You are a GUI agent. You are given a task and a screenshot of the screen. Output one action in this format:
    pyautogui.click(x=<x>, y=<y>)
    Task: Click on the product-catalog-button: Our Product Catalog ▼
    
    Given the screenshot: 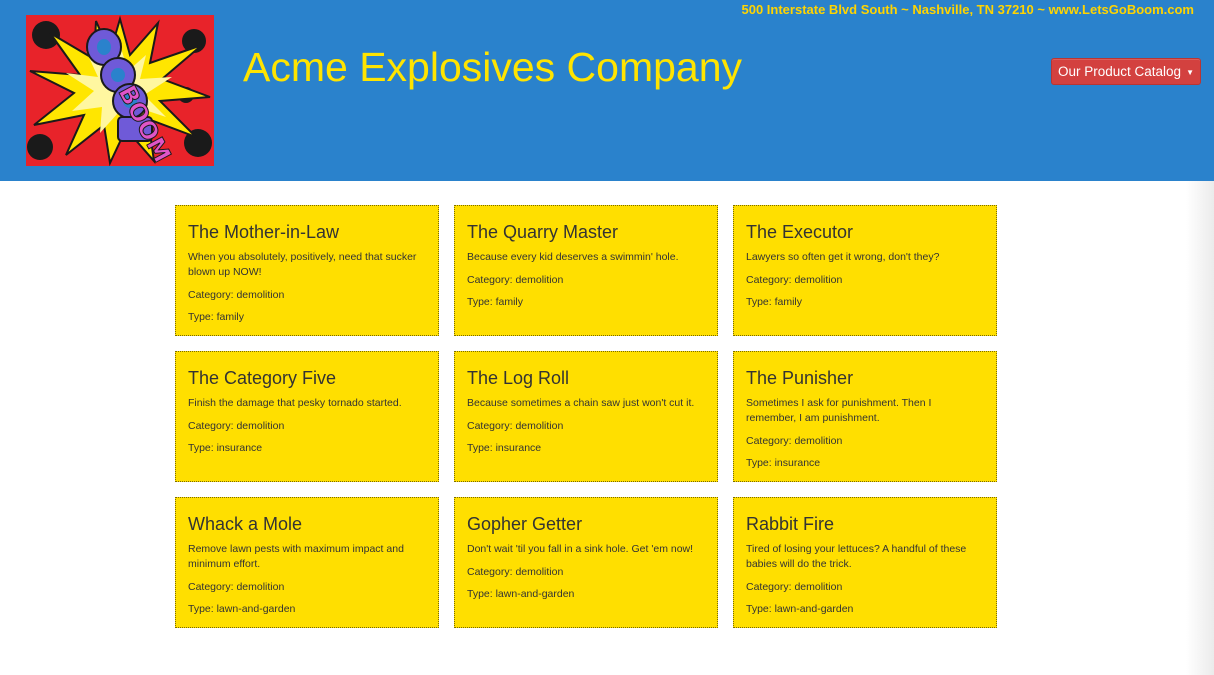 What is the action you would take?
    pyautogui.click(x=1126, y=71)
    